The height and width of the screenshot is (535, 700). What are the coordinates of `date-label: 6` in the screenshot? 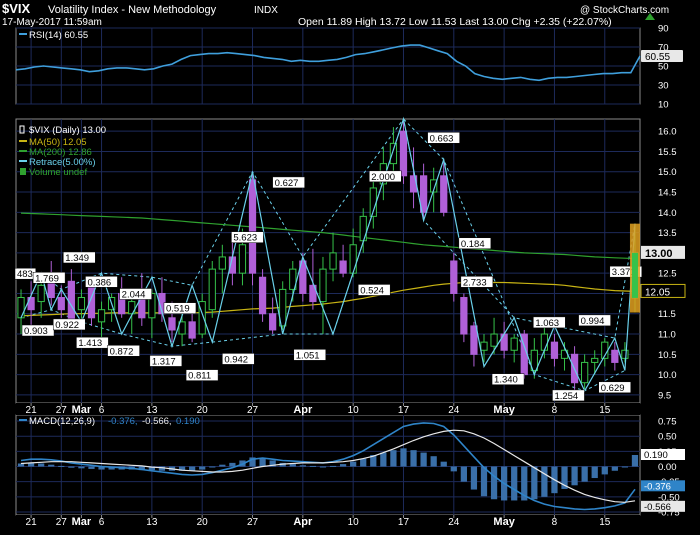 It's located at (102, 522).